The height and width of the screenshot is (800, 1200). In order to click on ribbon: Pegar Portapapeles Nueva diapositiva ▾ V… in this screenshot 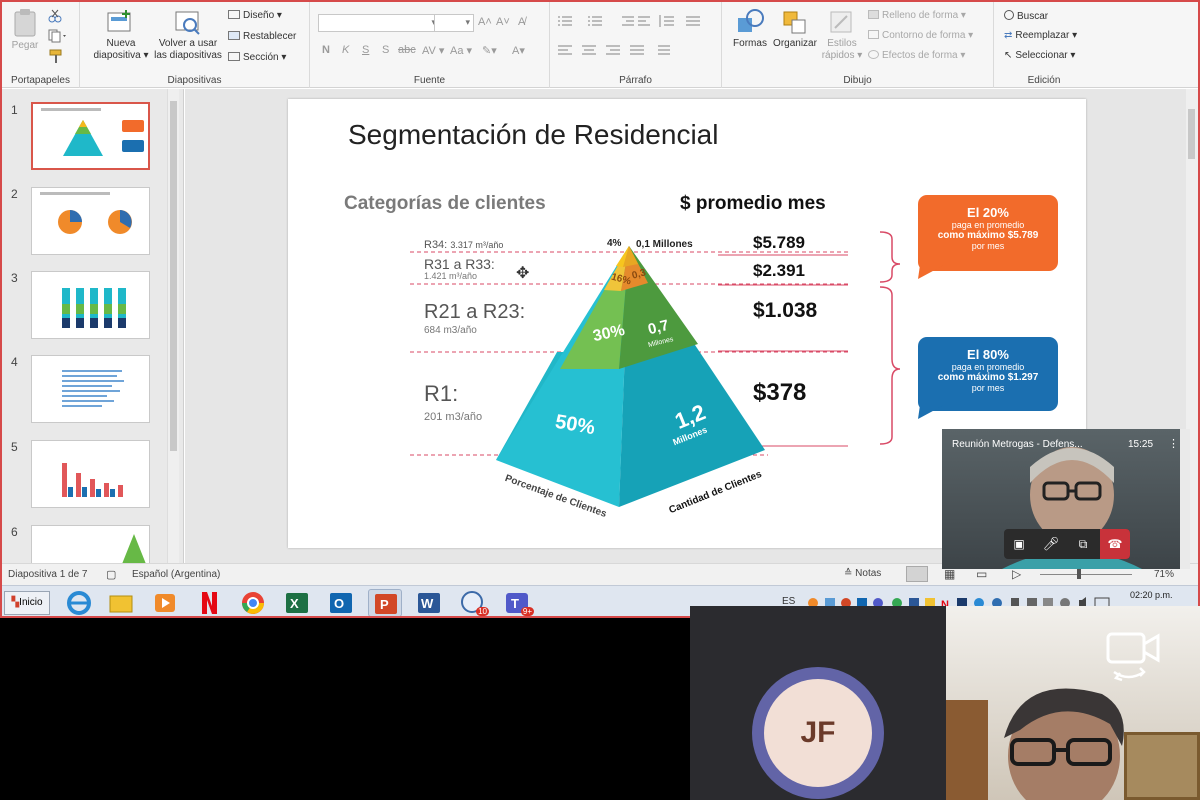, I will do `click(600, 45)`.